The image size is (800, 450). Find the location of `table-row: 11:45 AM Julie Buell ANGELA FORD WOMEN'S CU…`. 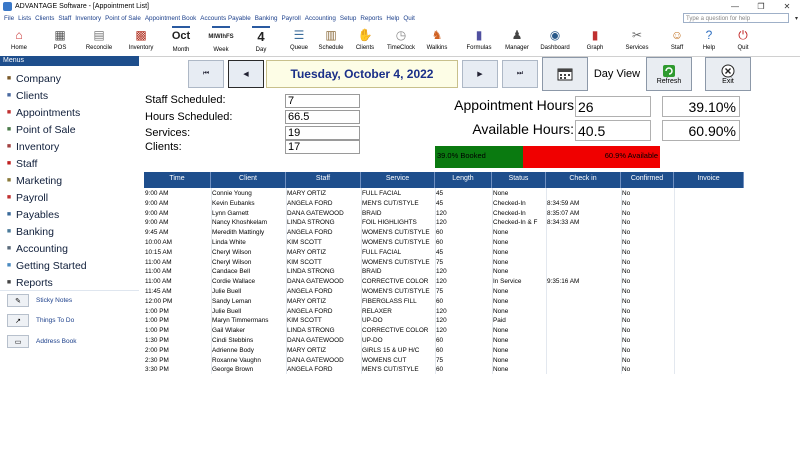

table-row: 11:45 AM Julie Buell ANGELA FORD WOMEN'S CU… is located at coordinates (444, 291).